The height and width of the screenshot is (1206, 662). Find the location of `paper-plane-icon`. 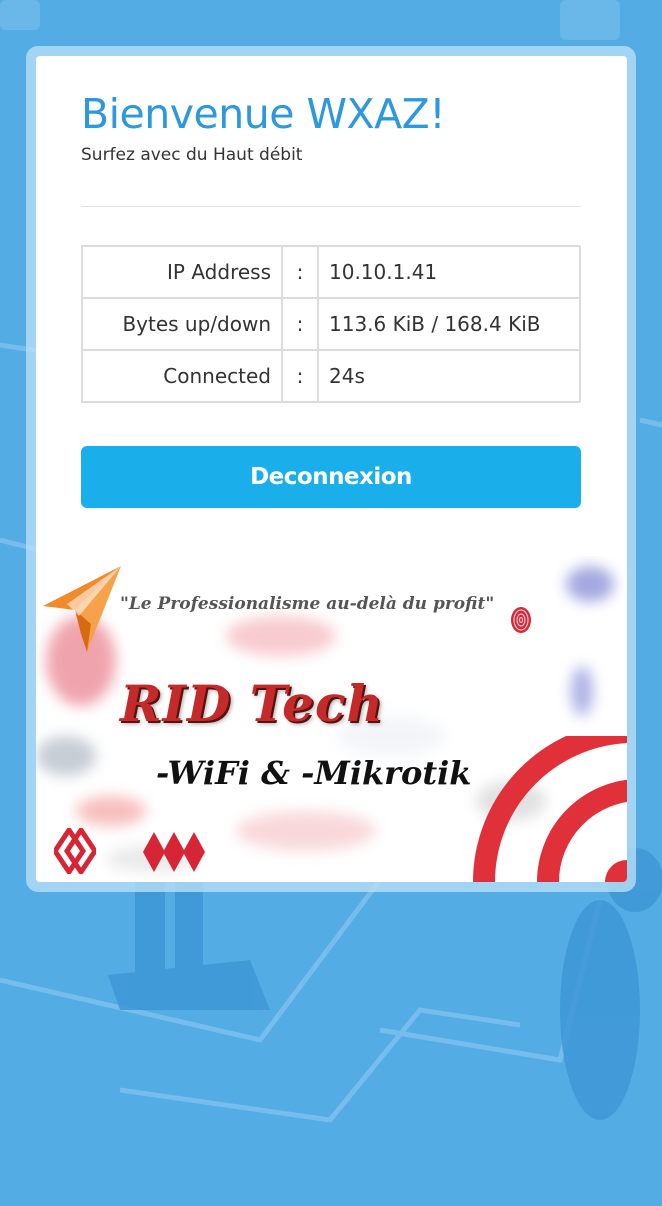

paper-plane-icon is located at coordinates (82, 609).